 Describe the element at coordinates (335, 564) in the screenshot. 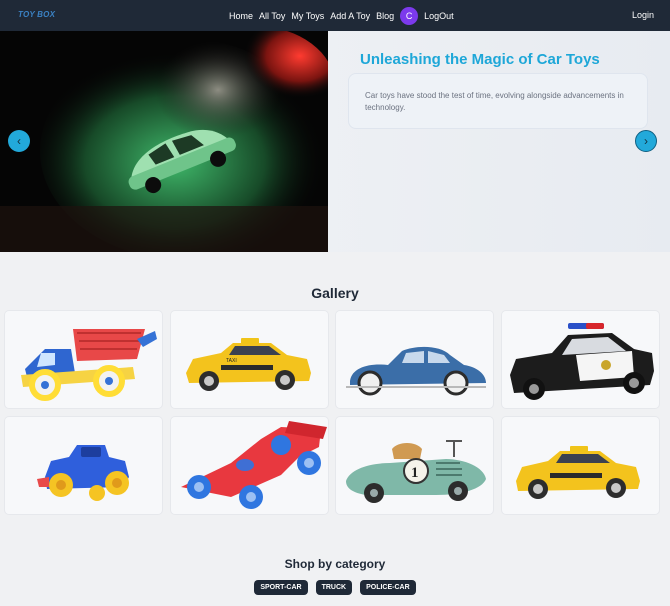

I see `shop-by-category-title: Shop by category` at that location.